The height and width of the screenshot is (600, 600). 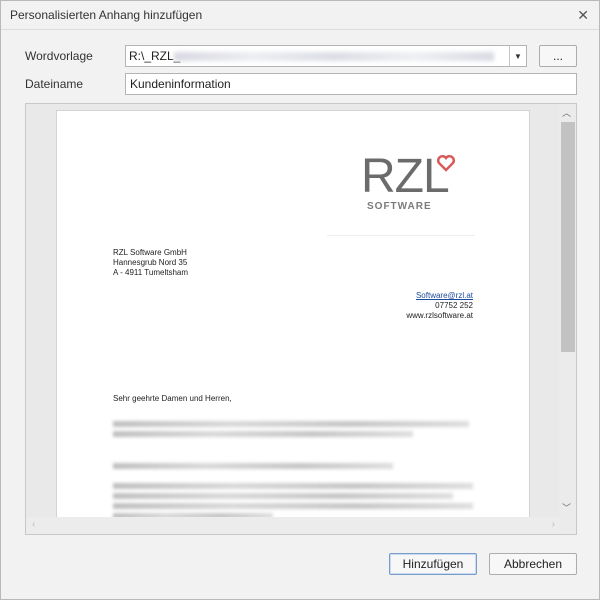 I want to click on rzl-logo: RZL SOFTWARE, so click(x=409, y=184).